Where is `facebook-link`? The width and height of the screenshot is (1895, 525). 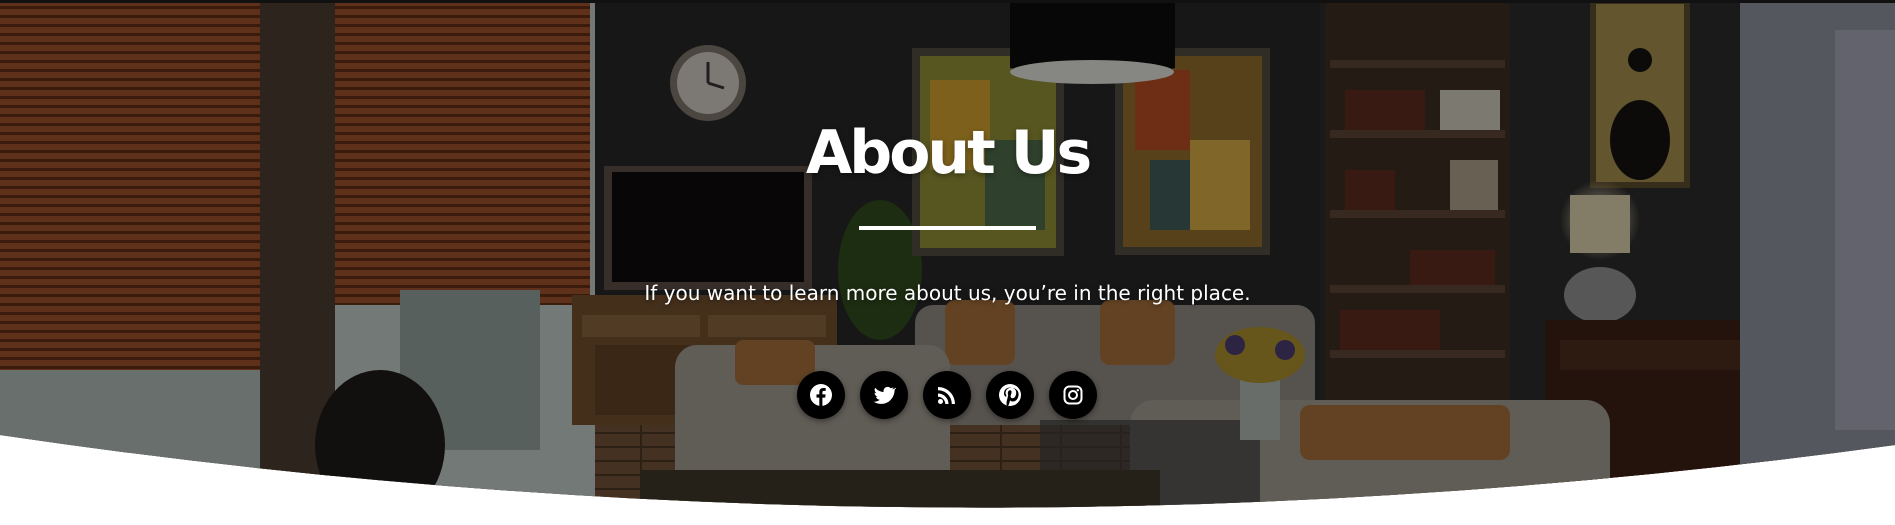 facebook-link is located at coordinates (821, 395).